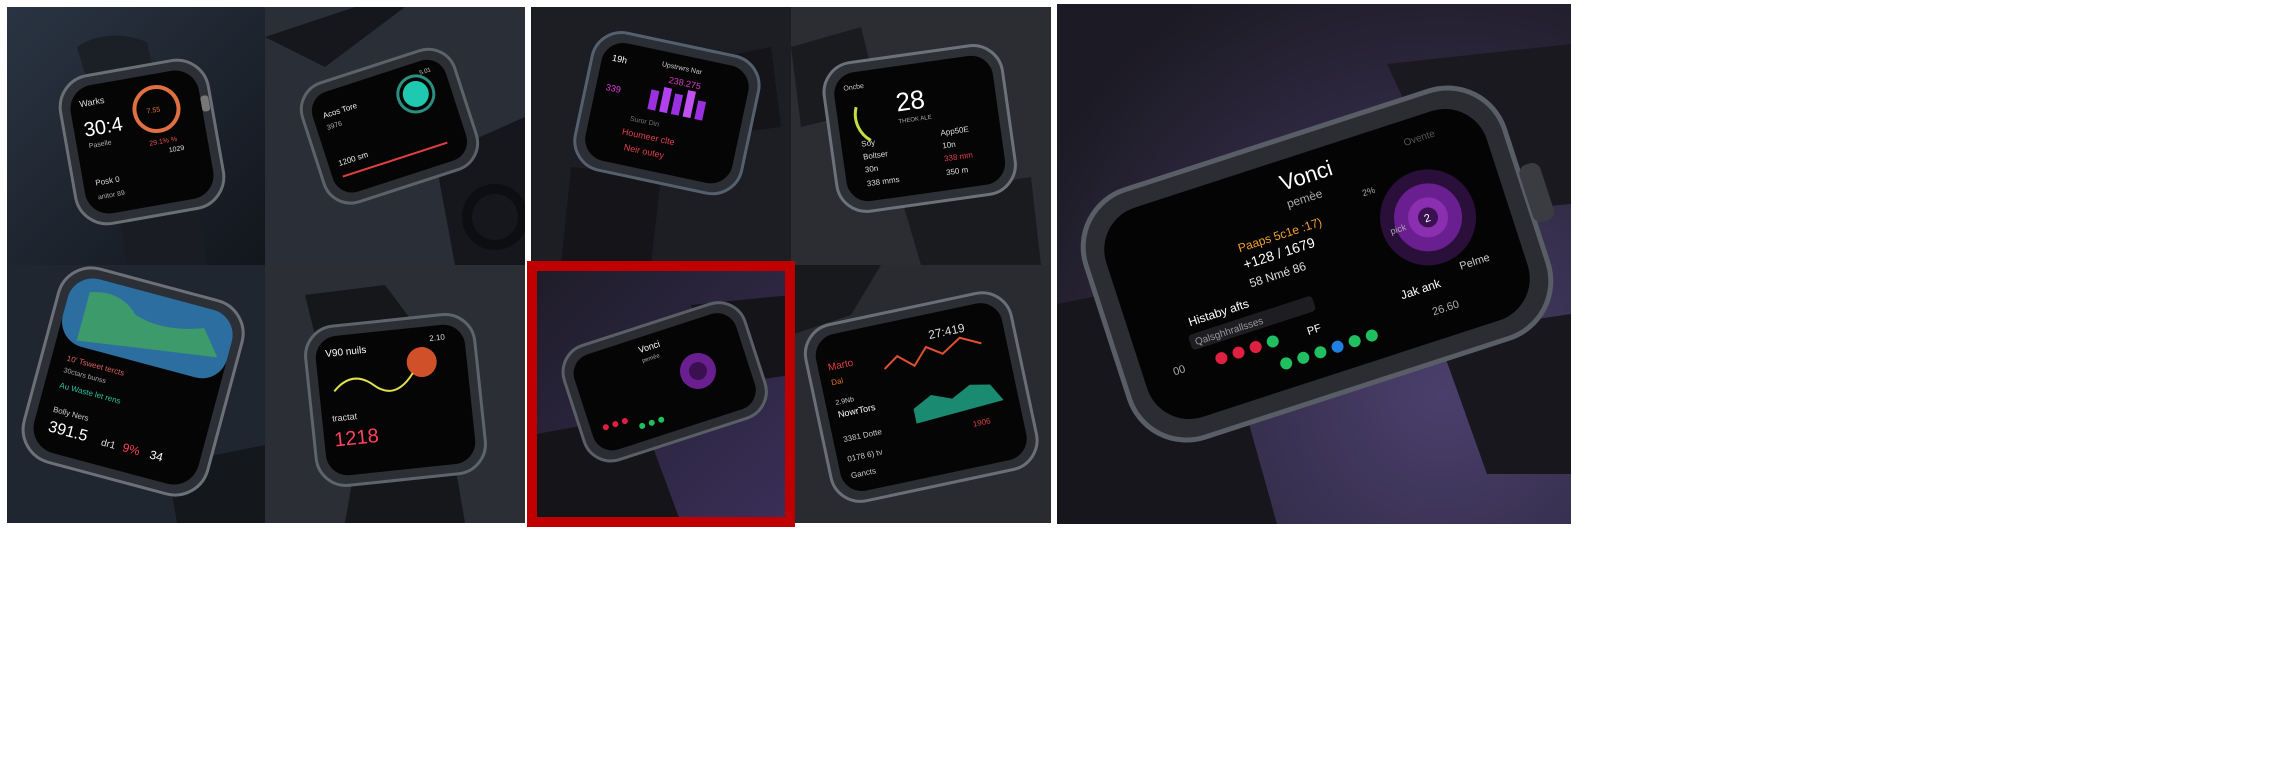 This screenshot has width=2275, height=760. I want to click on watch-screen-text: Soy, so click(868, 143).